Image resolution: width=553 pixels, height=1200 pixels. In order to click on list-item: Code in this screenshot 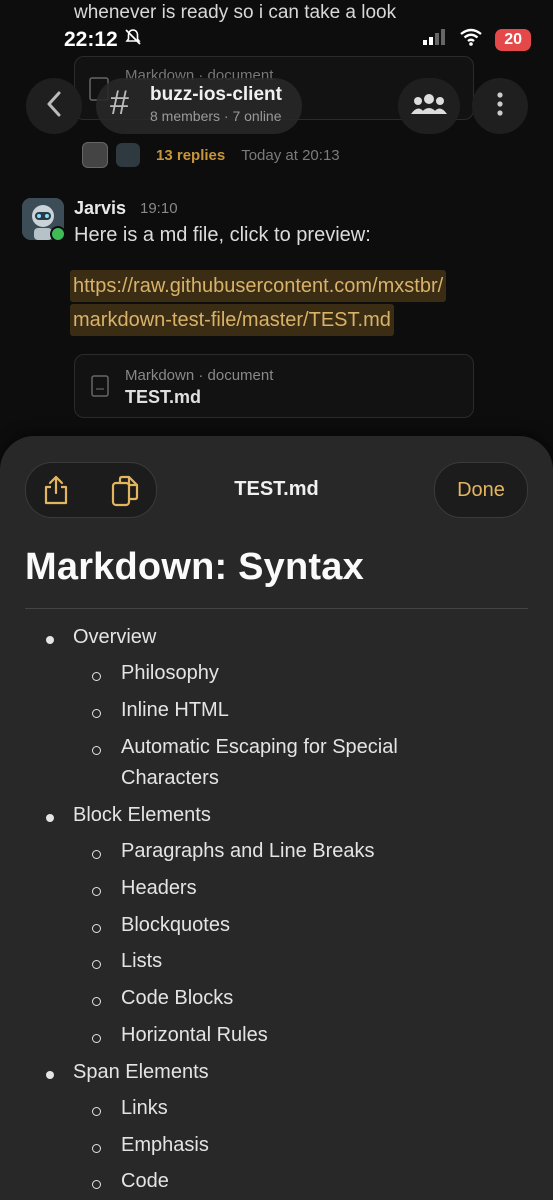, I will do `click(145, 1181)`.